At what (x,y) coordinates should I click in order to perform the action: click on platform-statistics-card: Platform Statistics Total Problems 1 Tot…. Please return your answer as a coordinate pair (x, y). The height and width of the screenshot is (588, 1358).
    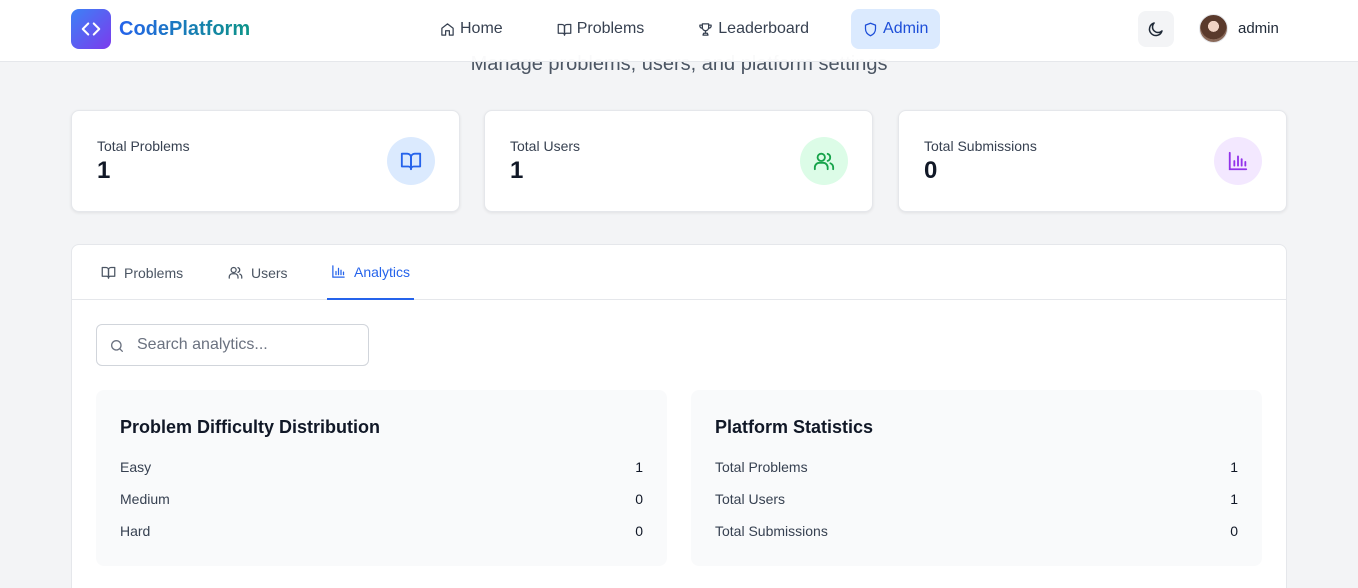
    Looking at the image, I should click on (976, 478).